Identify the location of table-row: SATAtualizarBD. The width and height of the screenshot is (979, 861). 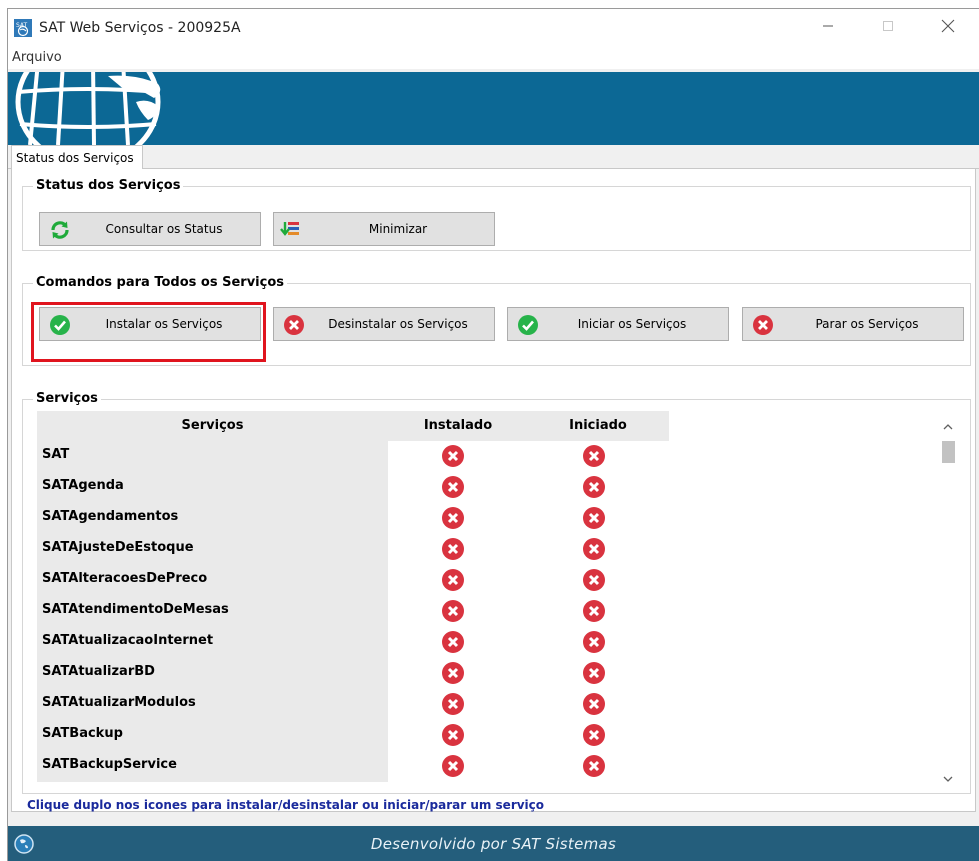
(353, 673).